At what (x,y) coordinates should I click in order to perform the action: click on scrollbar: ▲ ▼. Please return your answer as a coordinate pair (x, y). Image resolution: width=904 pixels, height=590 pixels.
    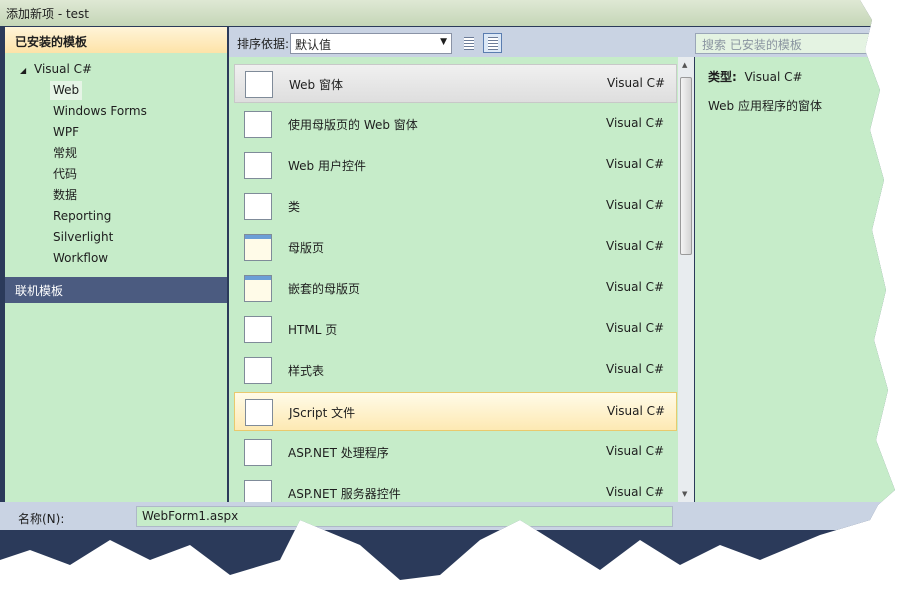
    Looking at the image, I should click on (686, 279).